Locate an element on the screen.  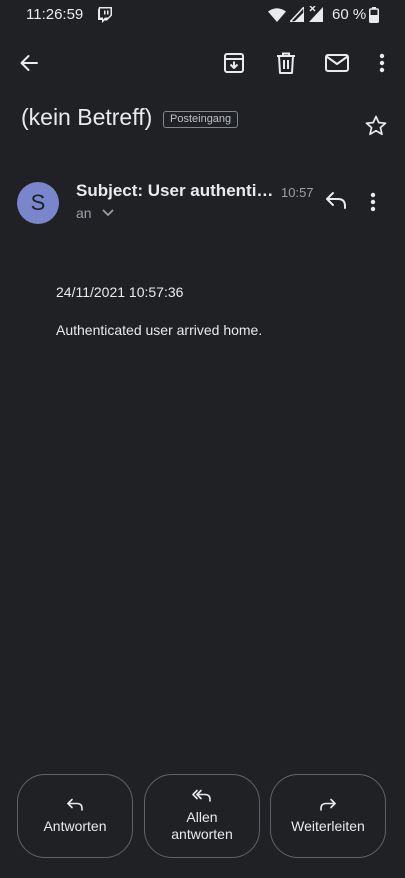
delete-button is located at coordinates (286, 63).